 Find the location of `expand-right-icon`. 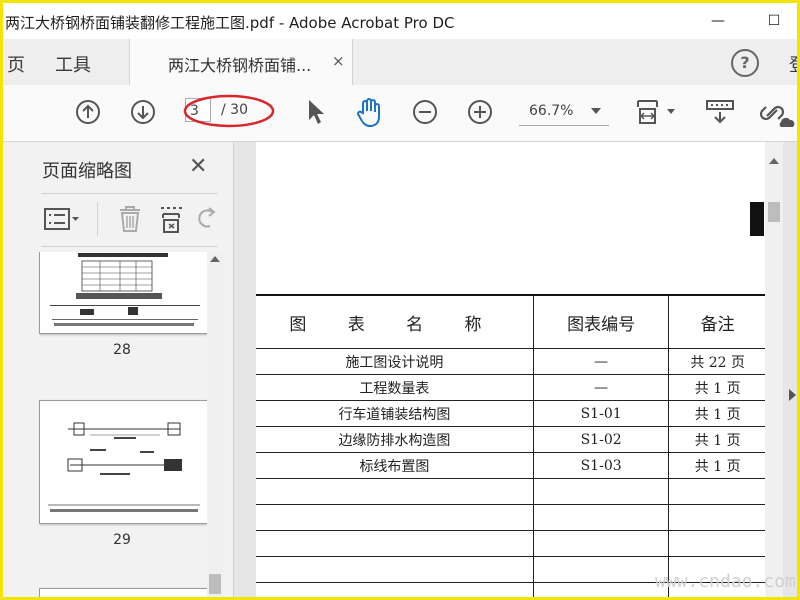

expand-right-icon is located at coordinates (792, 395).